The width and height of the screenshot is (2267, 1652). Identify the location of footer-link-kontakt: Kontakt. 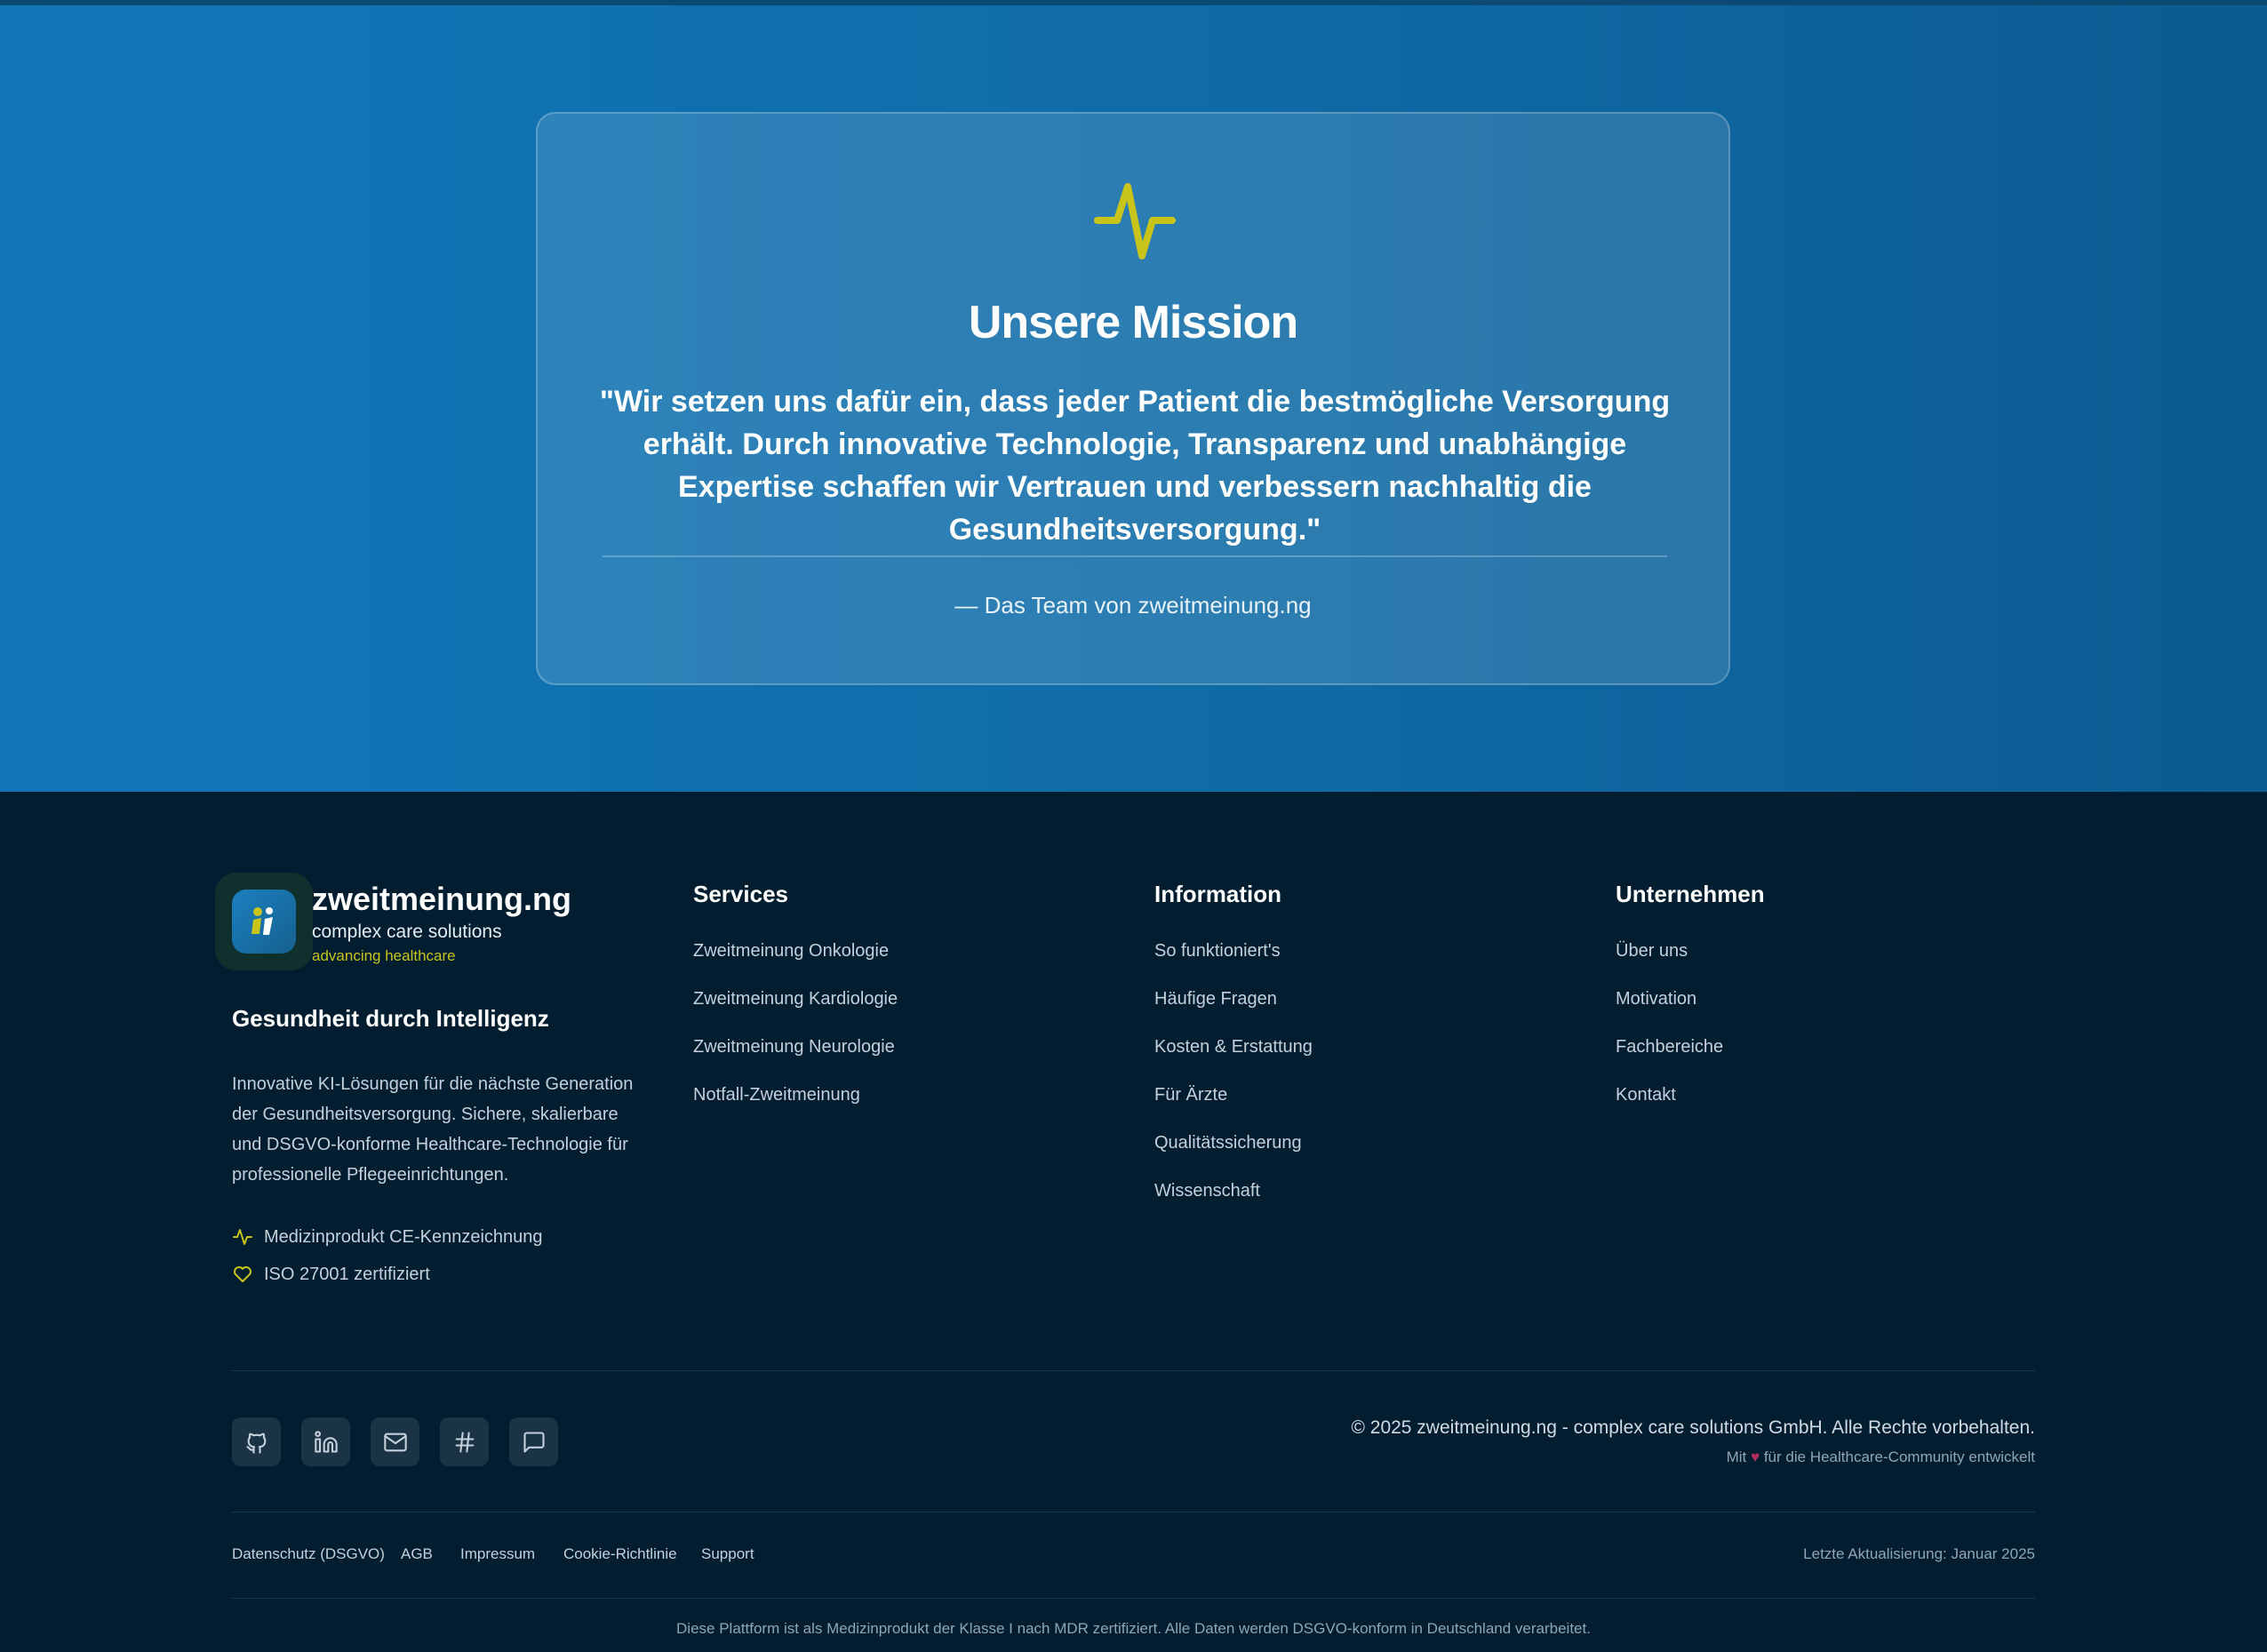
(1646, 1095).